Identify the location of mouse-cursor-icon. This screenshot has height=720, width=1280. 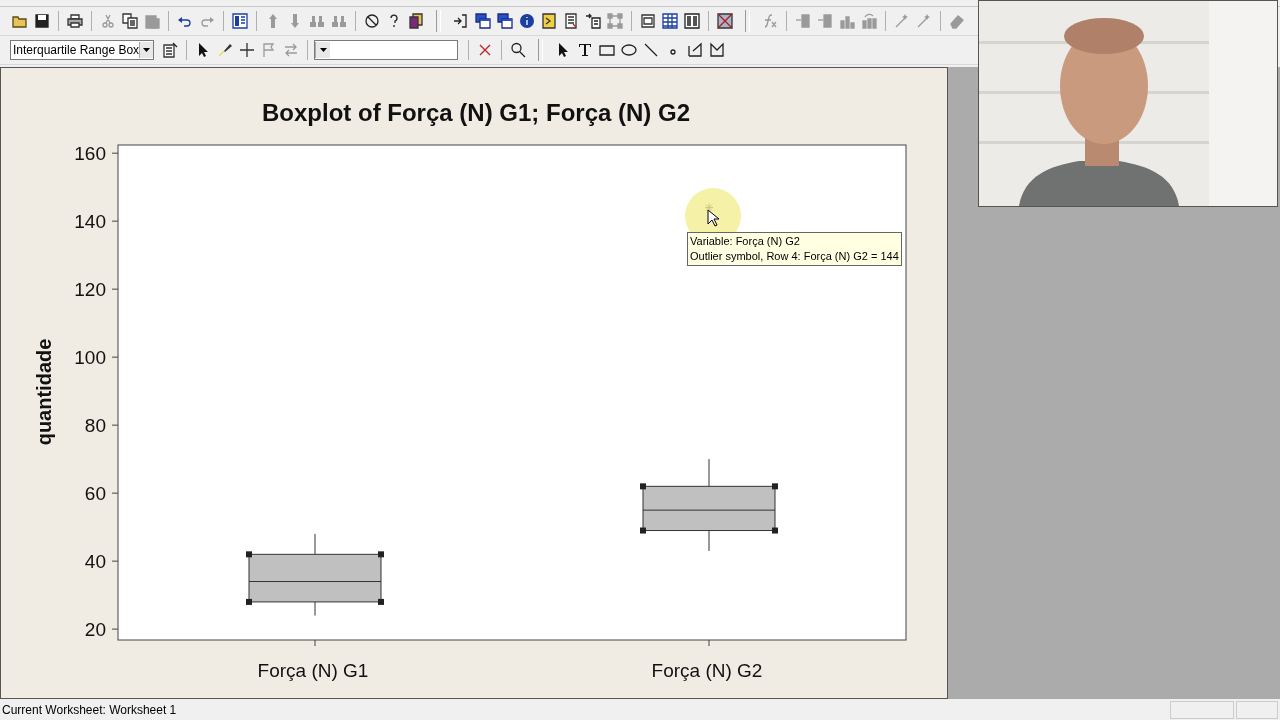
(713, 218).